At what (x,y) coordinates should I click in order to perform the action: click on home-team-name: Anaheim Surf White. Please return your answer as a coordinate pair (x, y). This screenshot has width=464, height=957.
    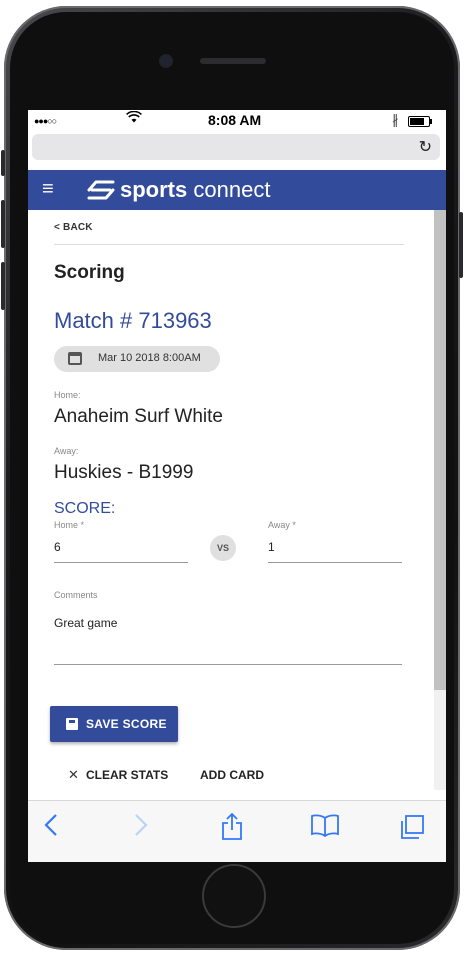
    Looking at the image, I should click on (138, 416).